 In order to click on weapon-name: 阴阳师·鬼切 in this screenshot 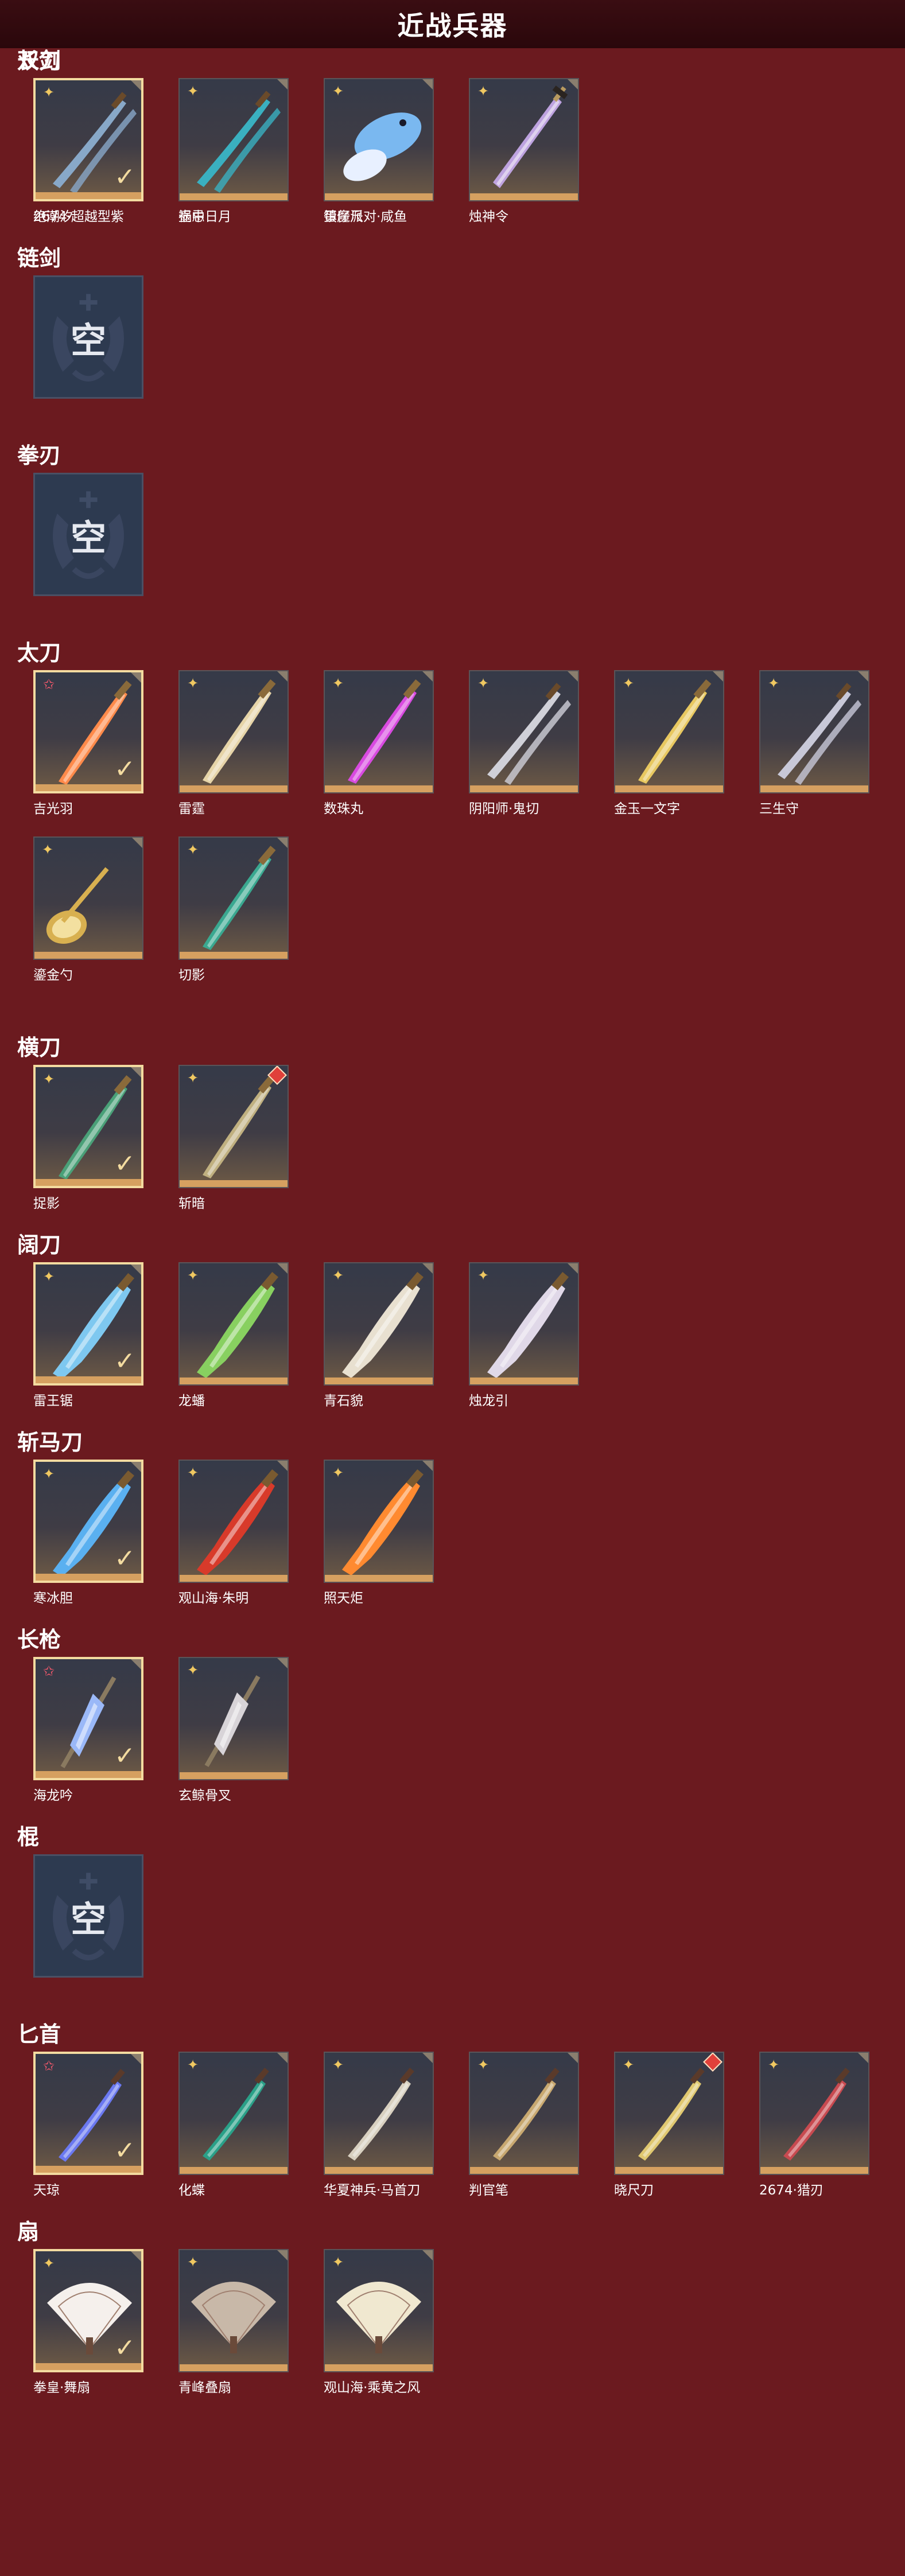, I will do `click(504, 808)`.